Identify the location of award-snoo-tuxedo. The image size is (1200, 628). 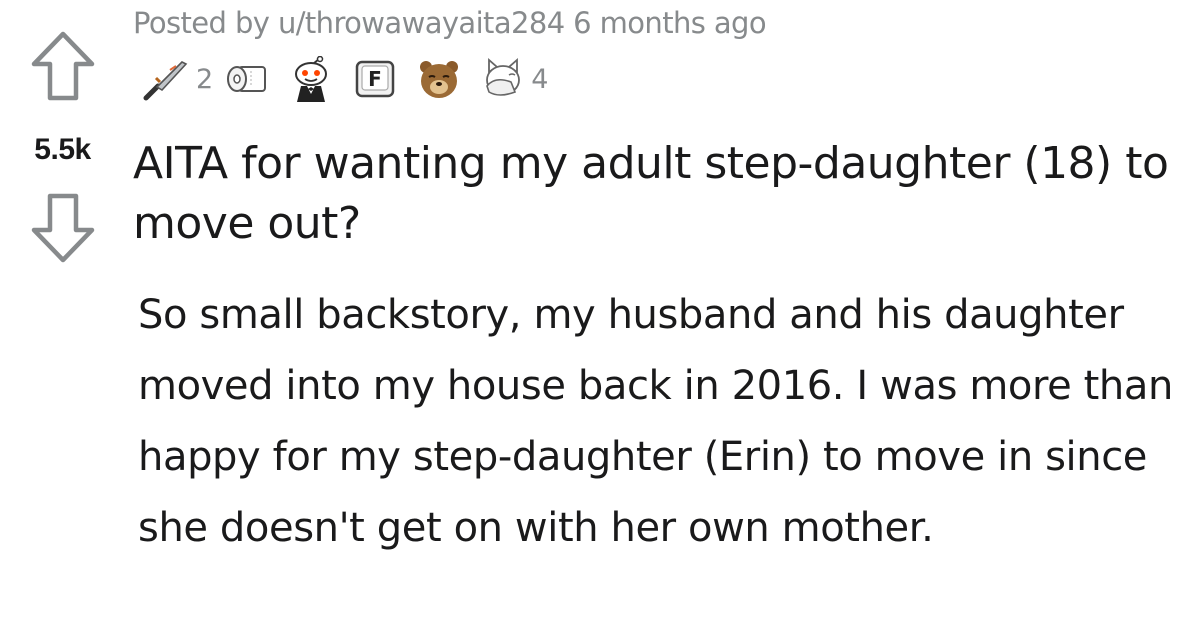
(314, 79).